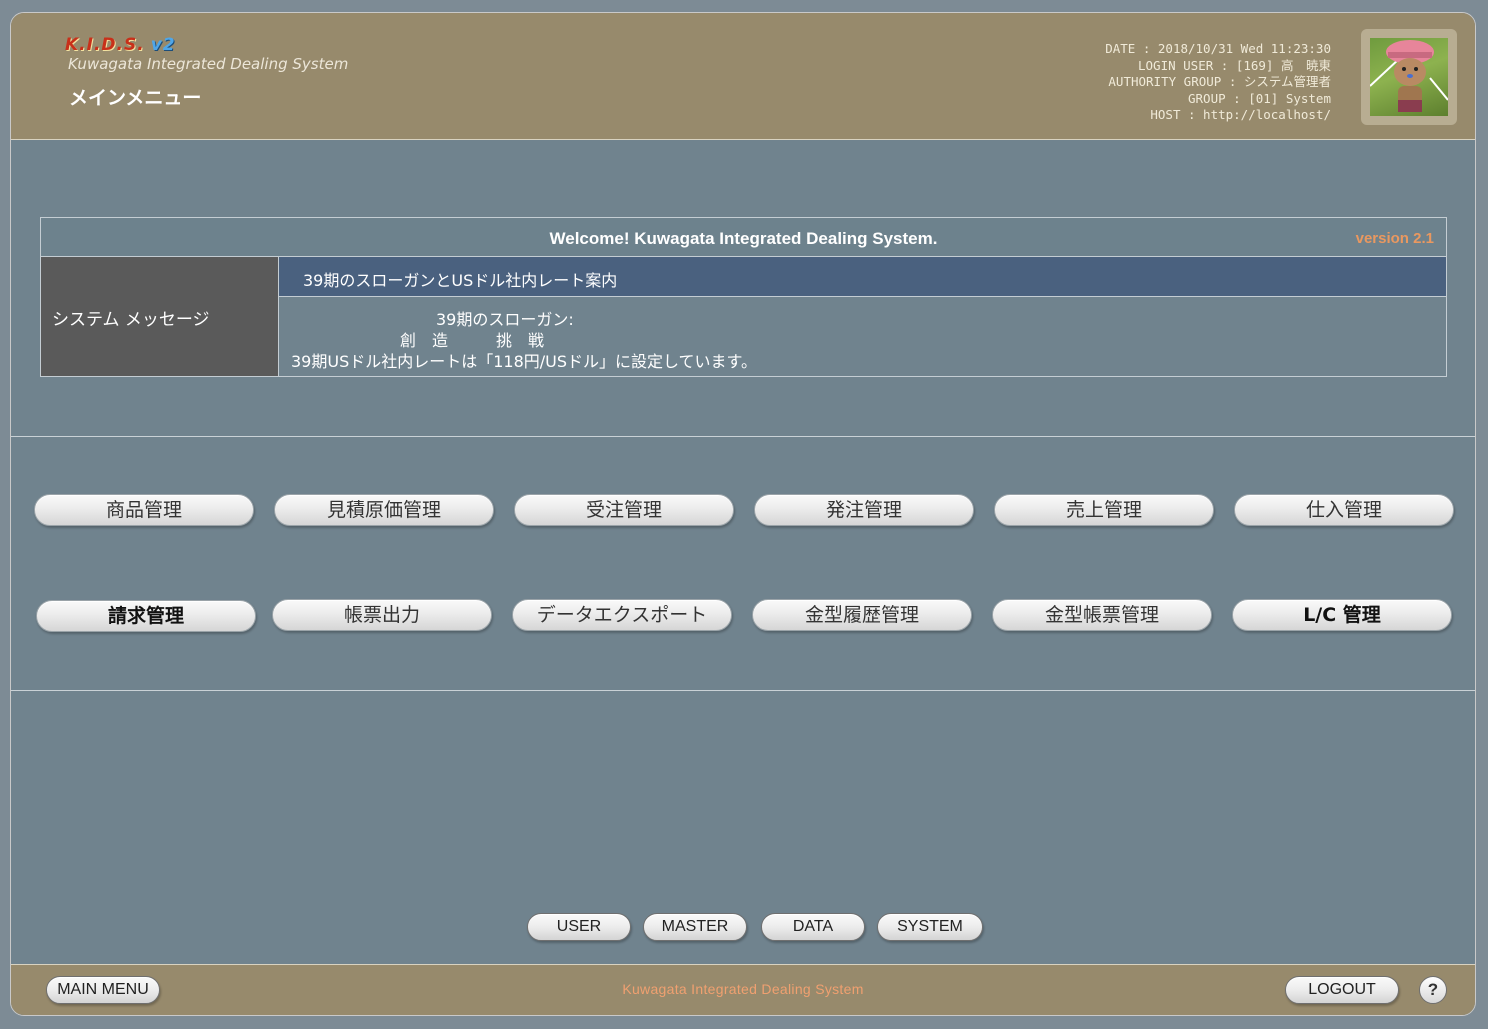  Describe the element at coordinates (1433, 990) in the screenshot. I see `help-icon: ?` at that location.